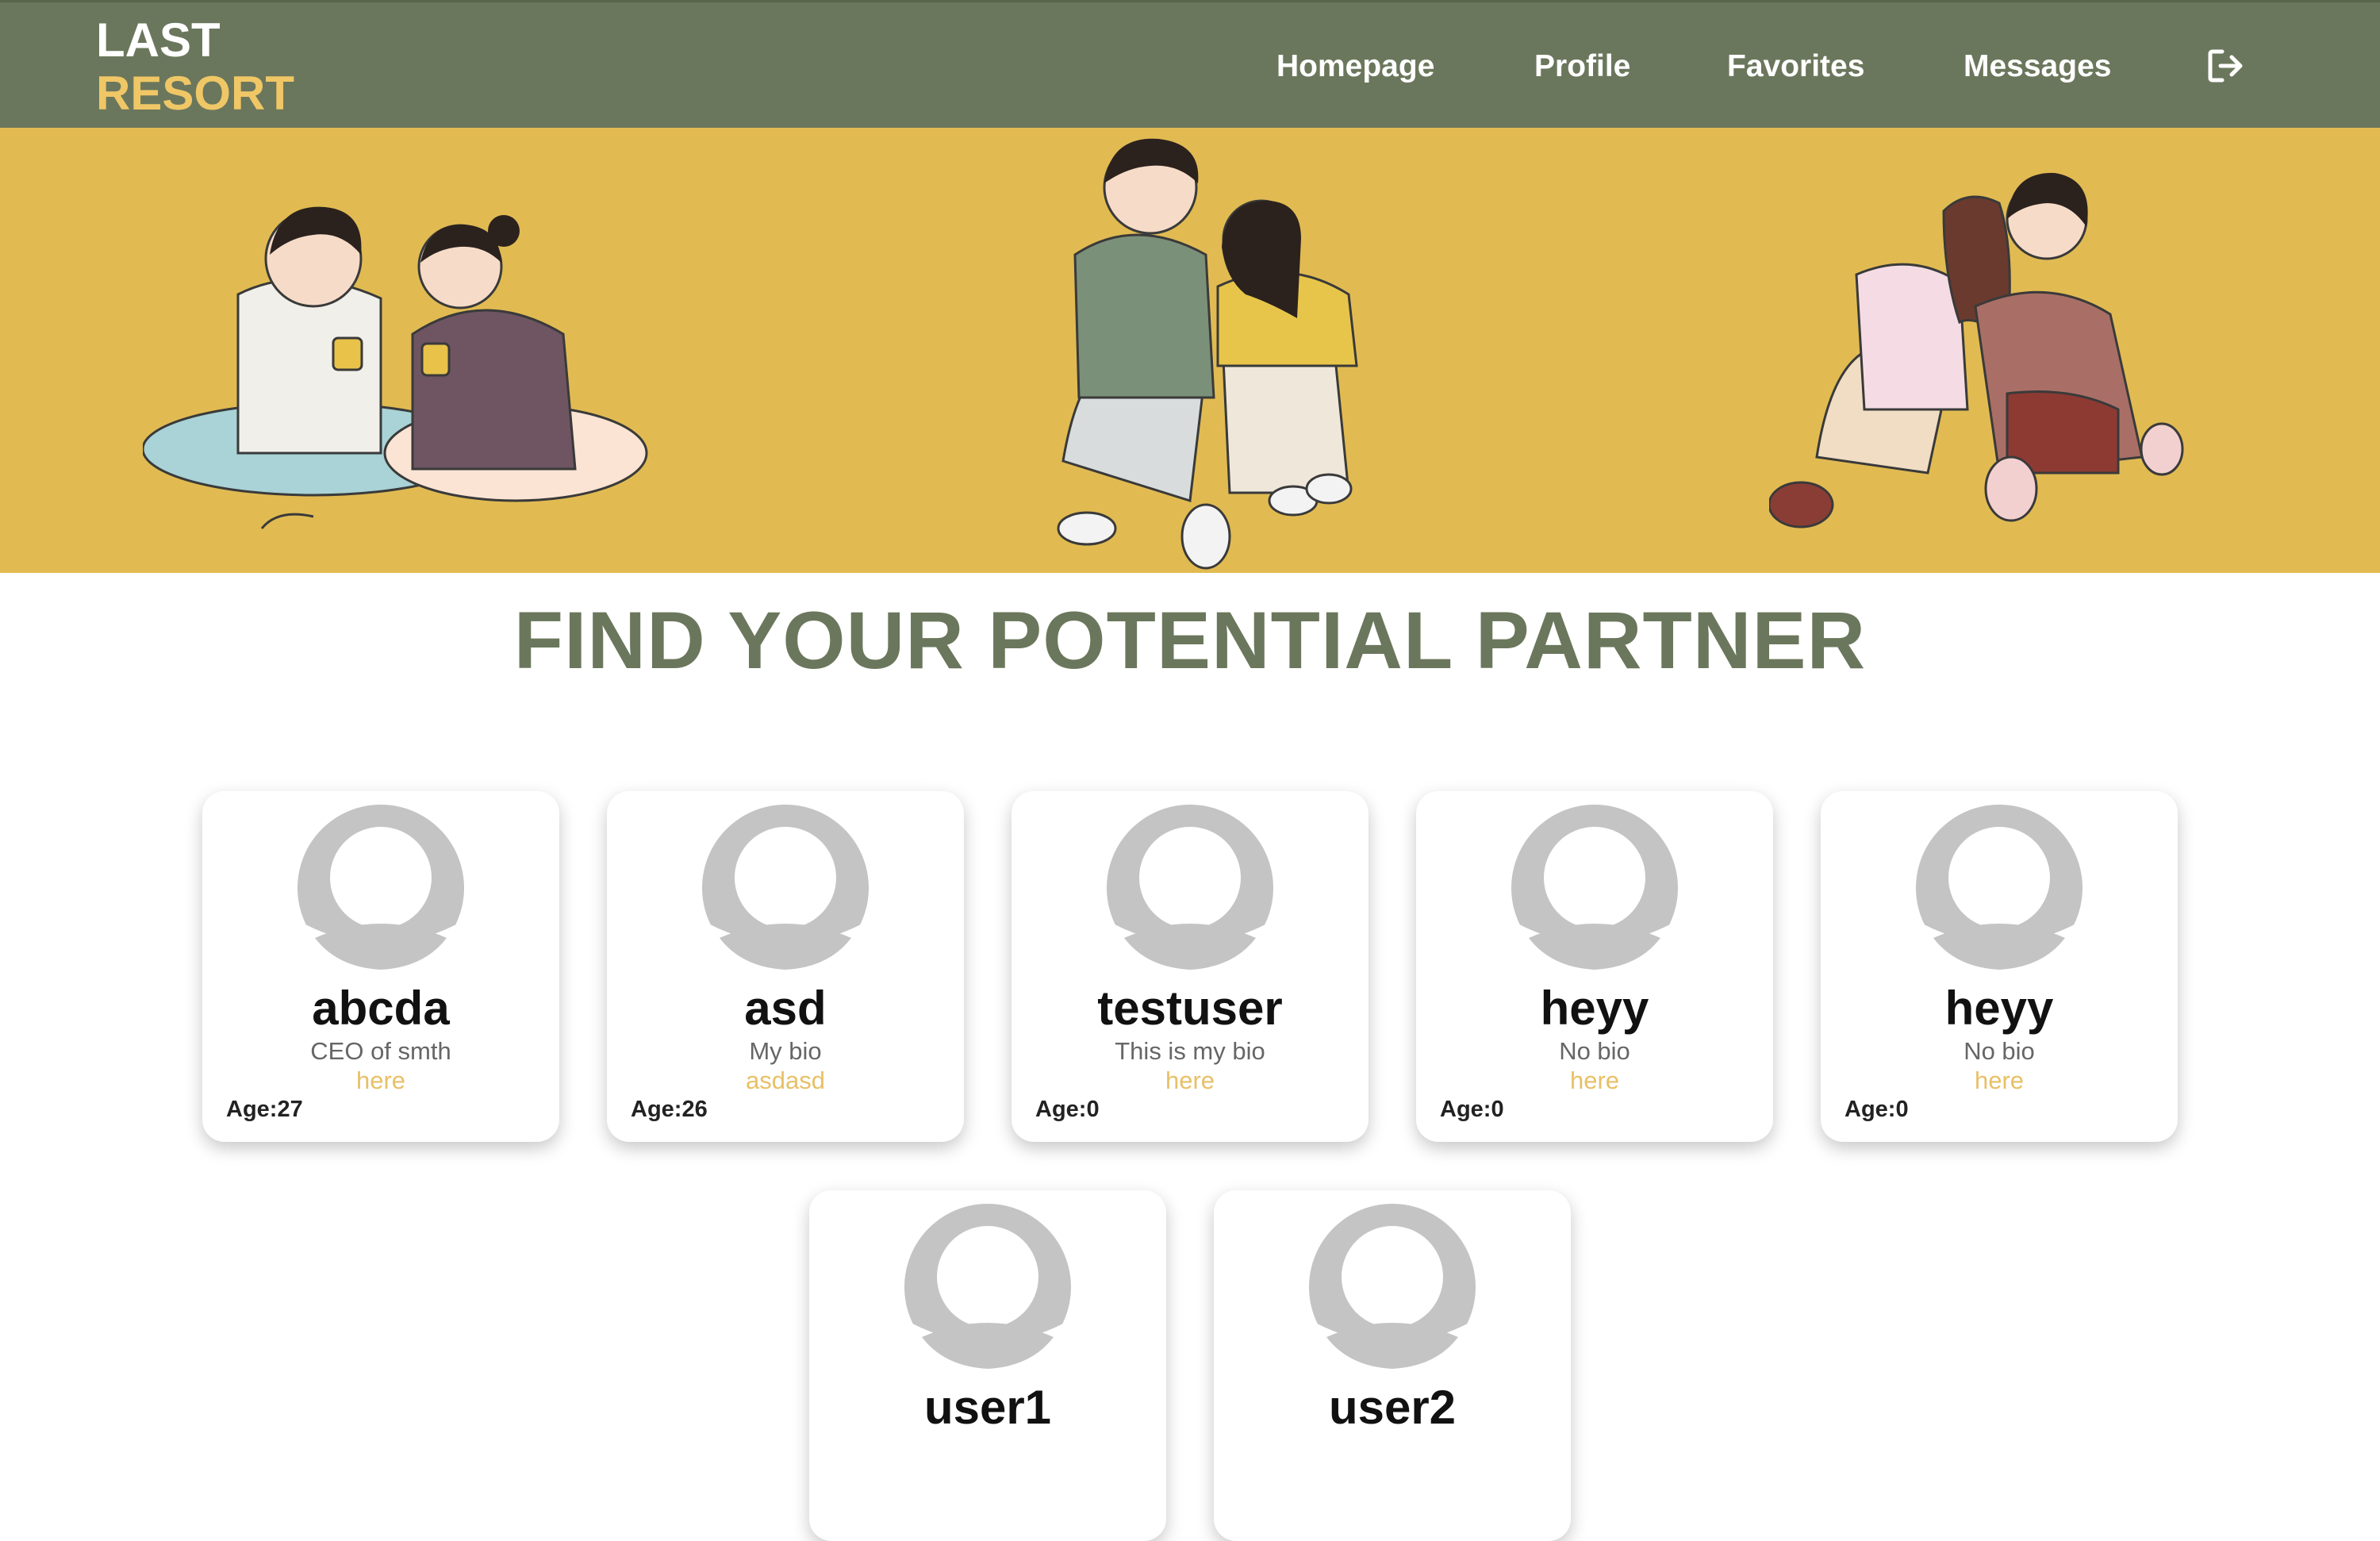  I want to click on profile-age-value: 27, so click(290, 1110).